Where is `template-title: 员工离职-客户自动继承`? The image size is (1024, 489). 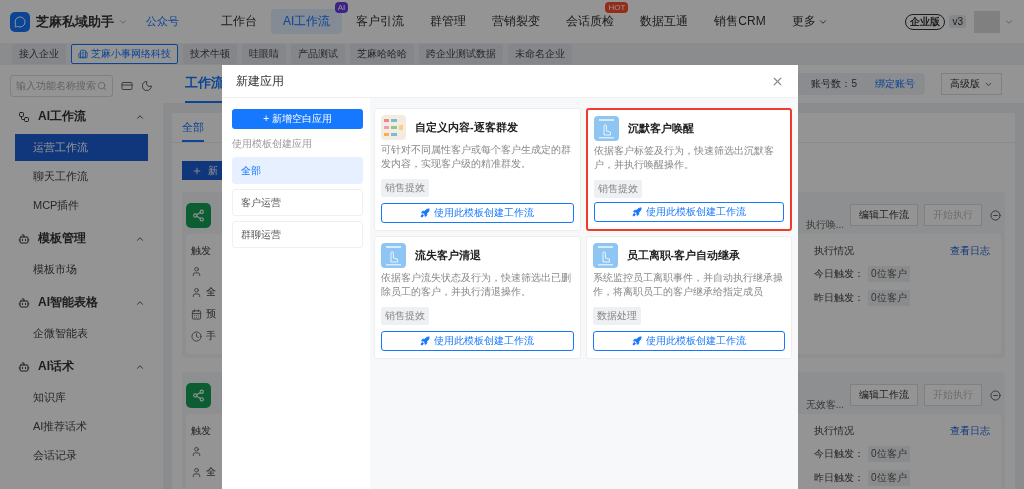 template-title: 员工离职-客户自动继承 is located at coordinates (683, 255).